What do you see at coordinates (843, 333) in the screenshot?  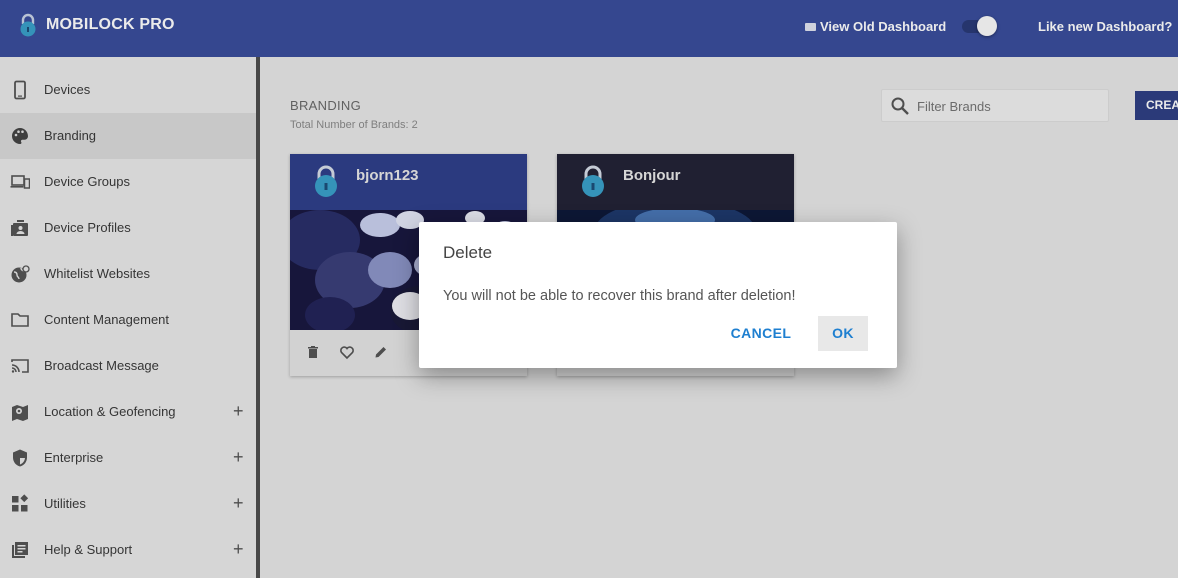 I see `ok-button: OK` at bounding box center [843, 333].